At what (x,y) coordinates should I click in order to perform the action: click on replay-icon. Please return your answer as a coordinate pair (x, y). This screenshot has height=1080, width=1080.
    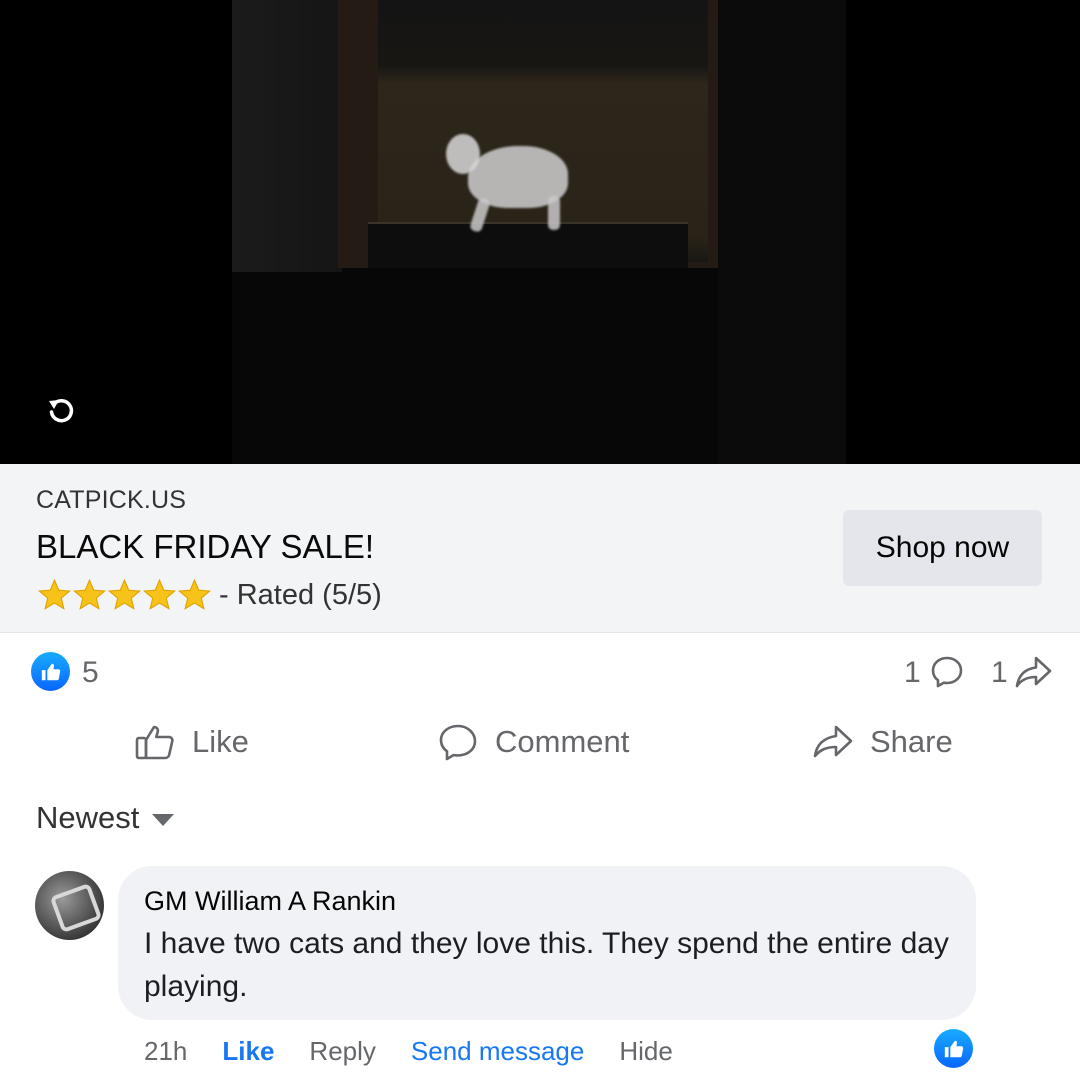
    Looking at the image, I should click on (61, 411).